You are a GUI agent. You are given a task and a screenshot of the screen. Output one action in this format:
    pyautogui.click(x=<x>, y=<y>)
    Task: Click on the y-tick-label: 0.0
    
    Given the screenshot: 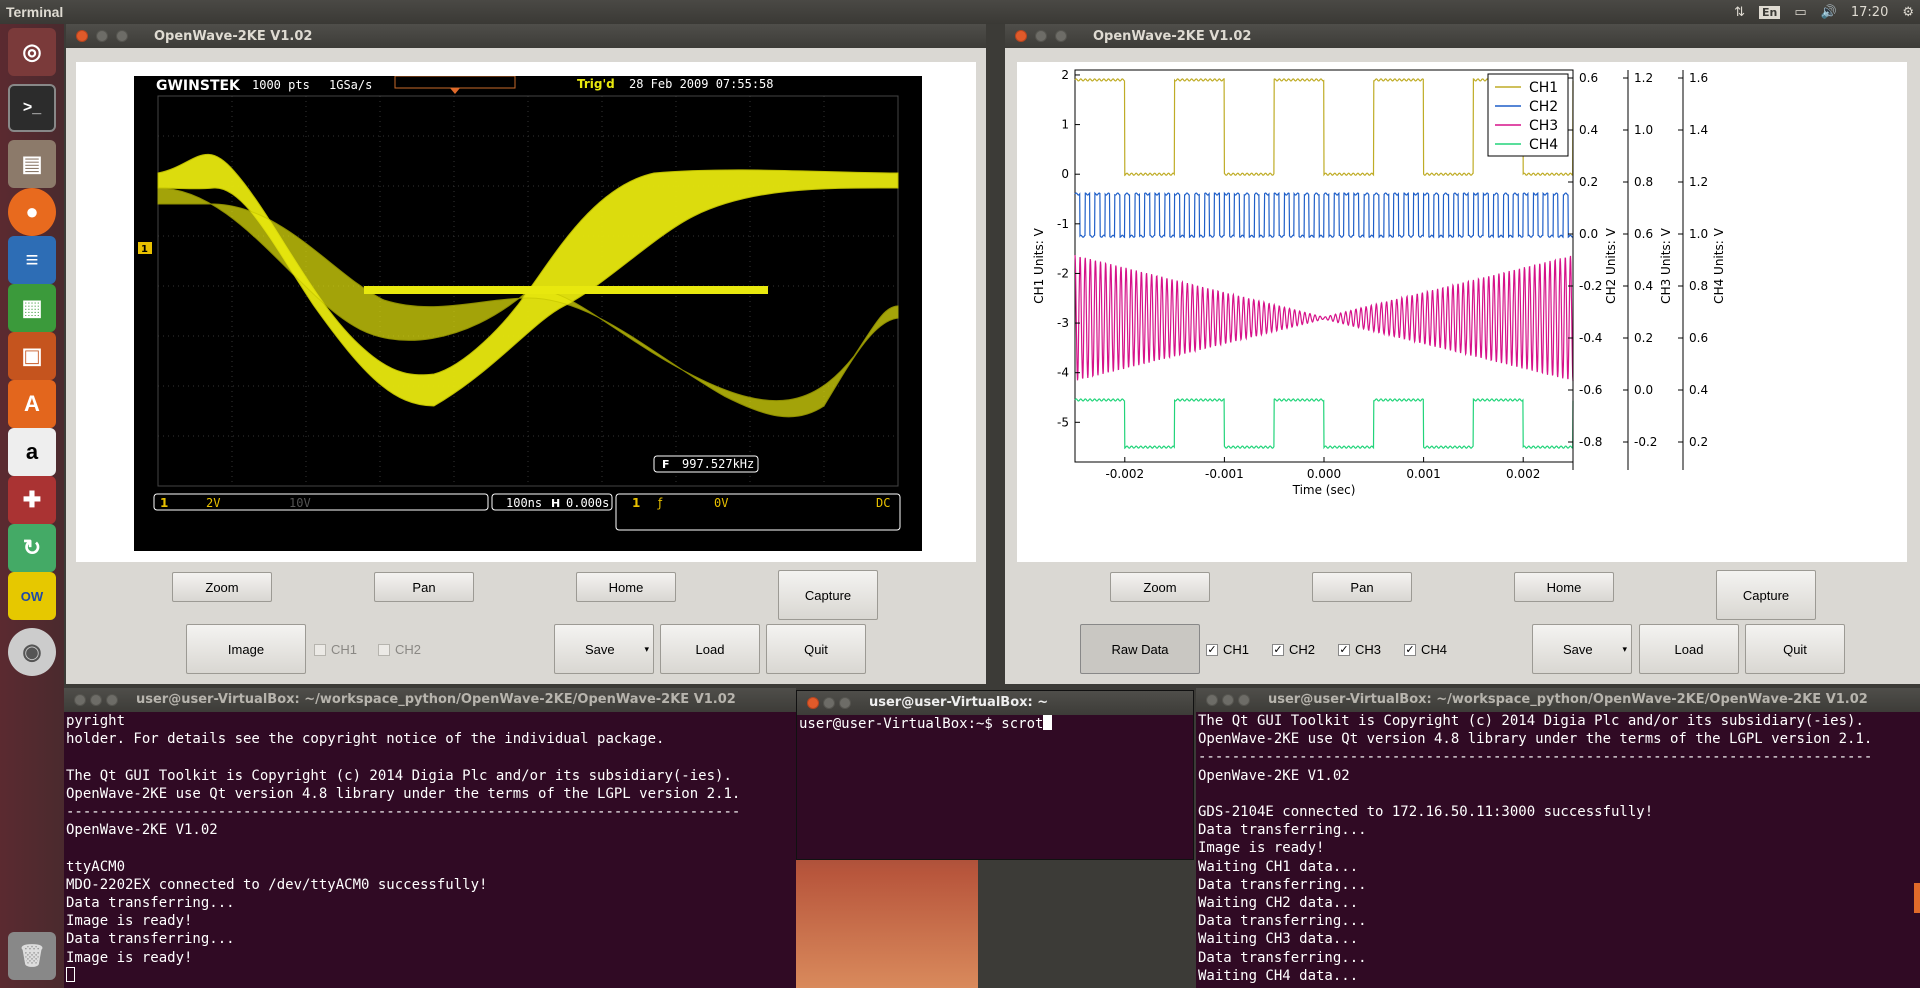 What is the action you would take?
    pyautogui.click(x=1588, y=234)
    